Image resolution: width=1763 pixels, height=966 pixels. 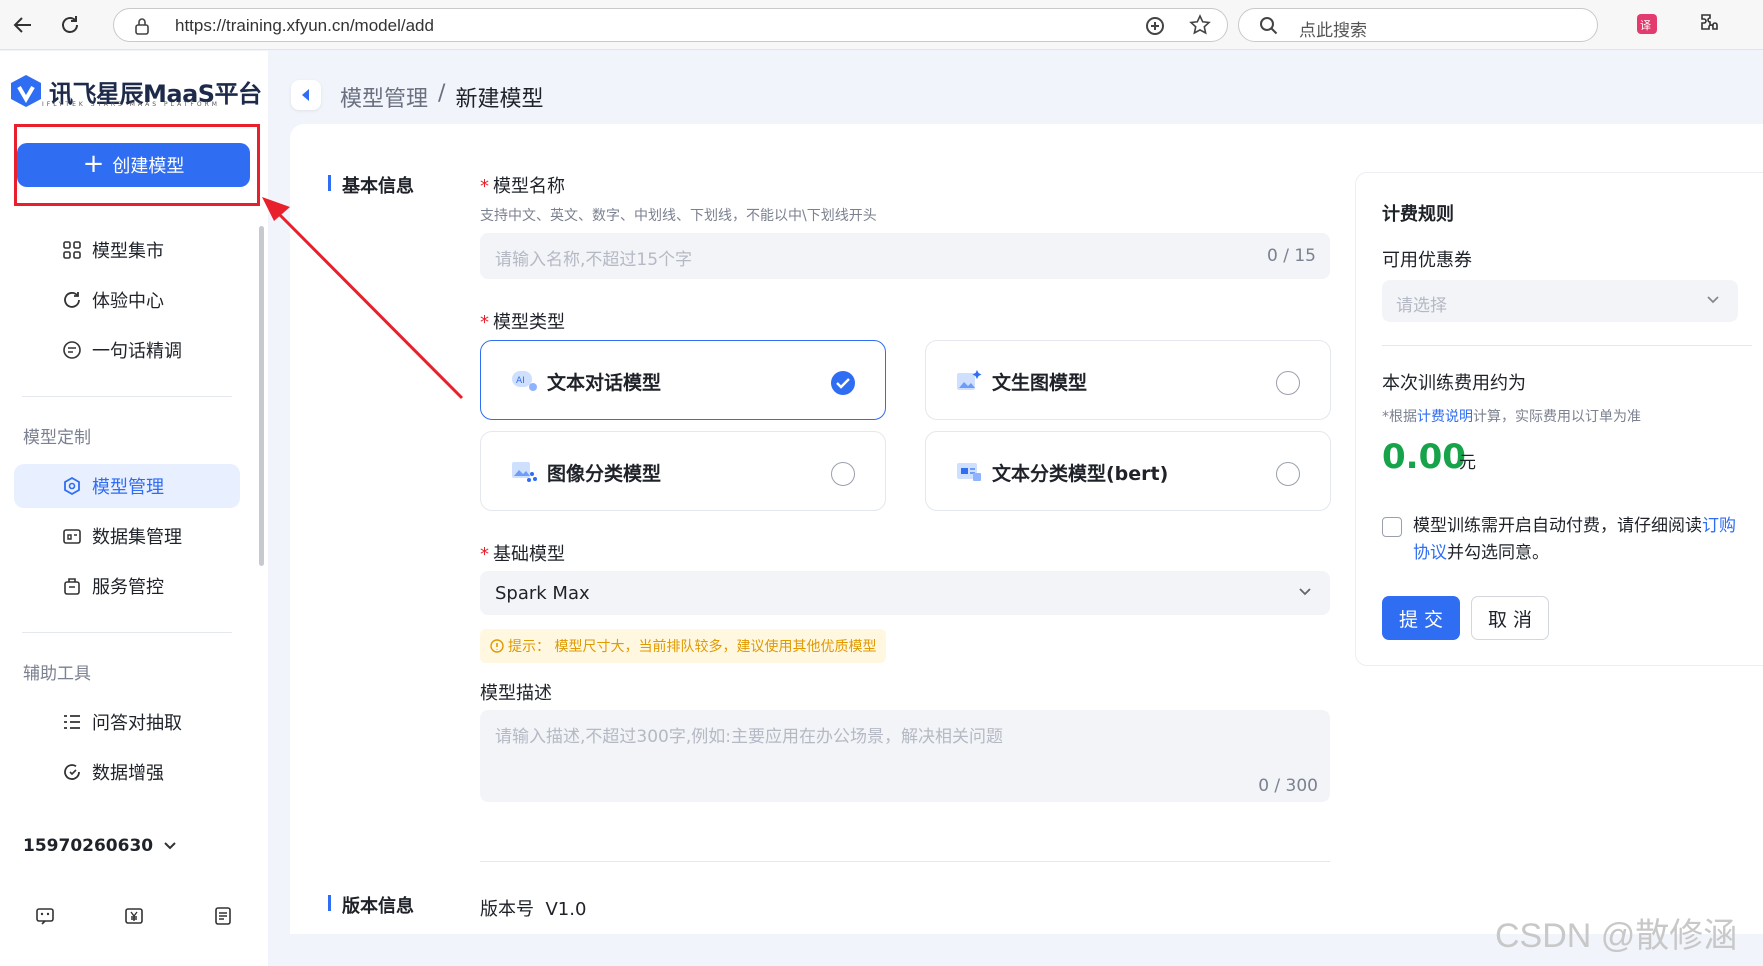 I want to click on agree-checkbox, so click(x=1392, y=527).